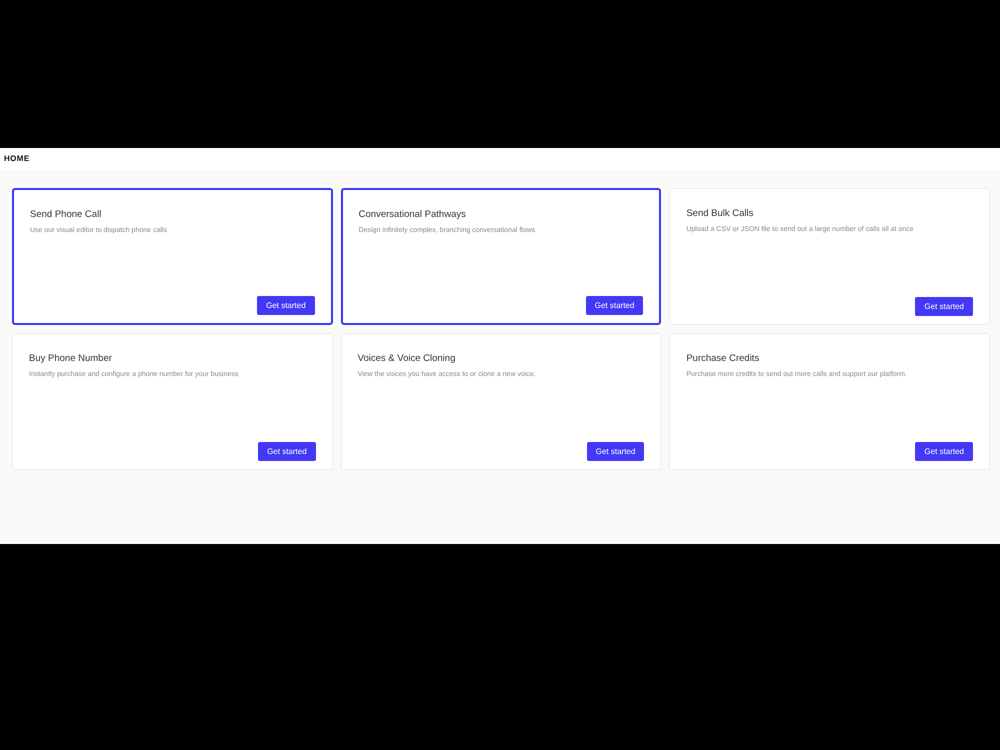  I want to click on card-title: Send Bulk Calls, so click(720, 214).